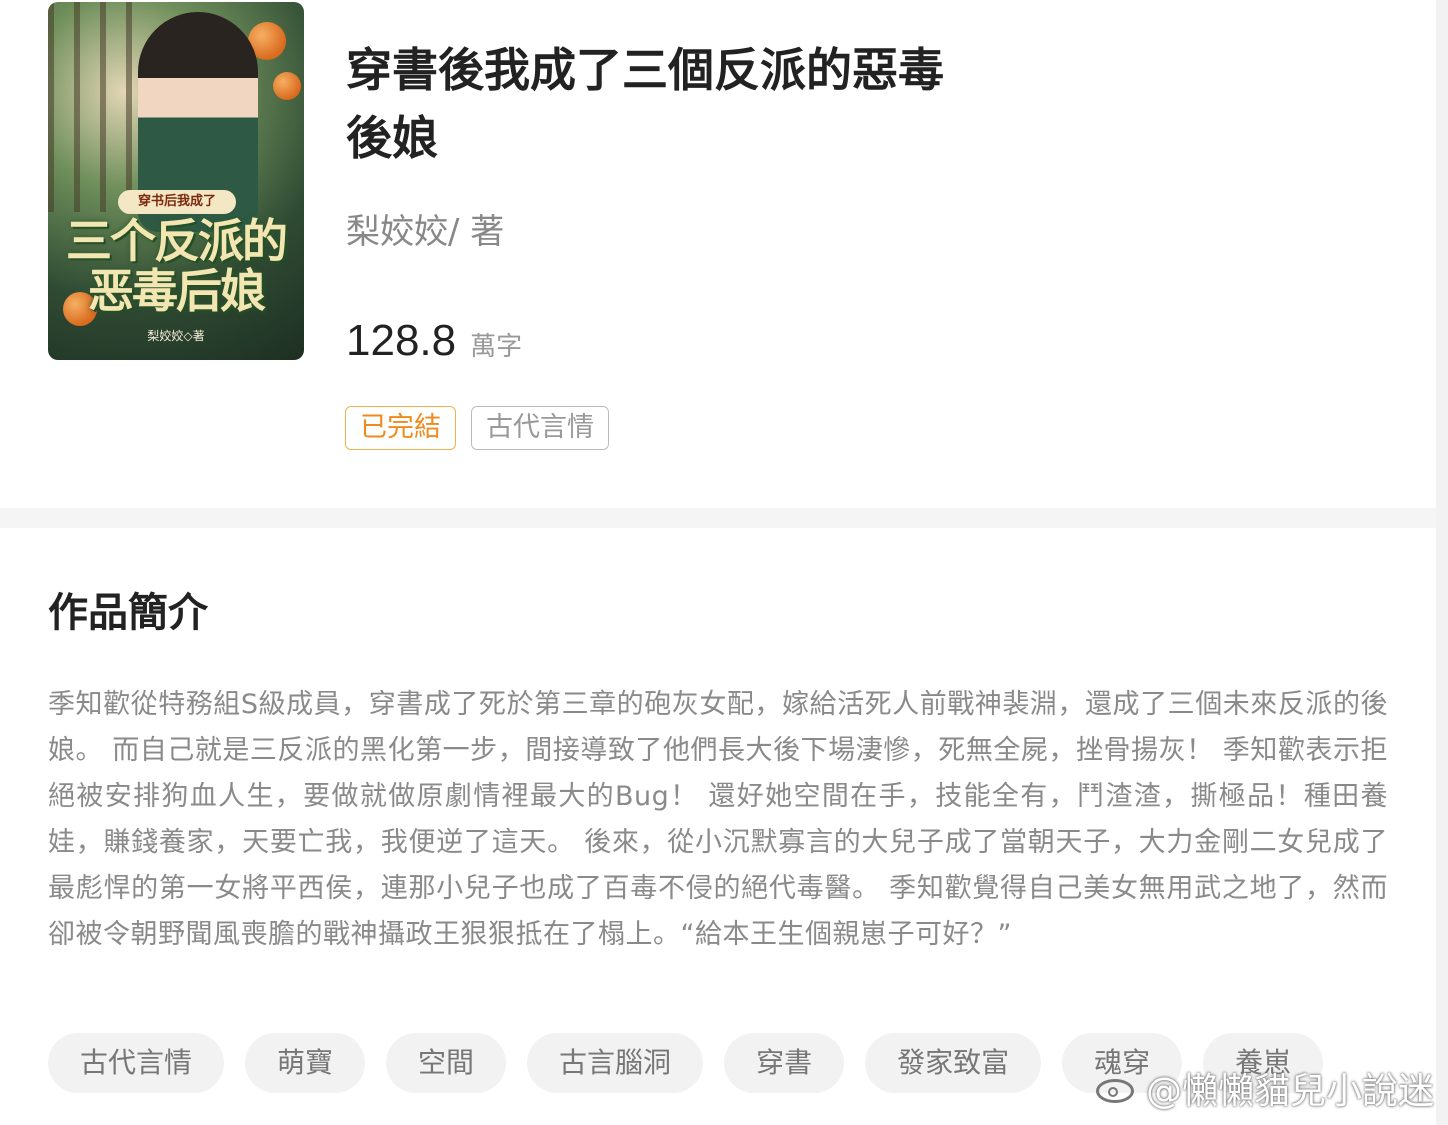 This screenshot has height=1125, width=1448. Describe the element at coordinates (176, 336) in the screenshot. I see `cover-author: 梨姣姣◇著` at that location.